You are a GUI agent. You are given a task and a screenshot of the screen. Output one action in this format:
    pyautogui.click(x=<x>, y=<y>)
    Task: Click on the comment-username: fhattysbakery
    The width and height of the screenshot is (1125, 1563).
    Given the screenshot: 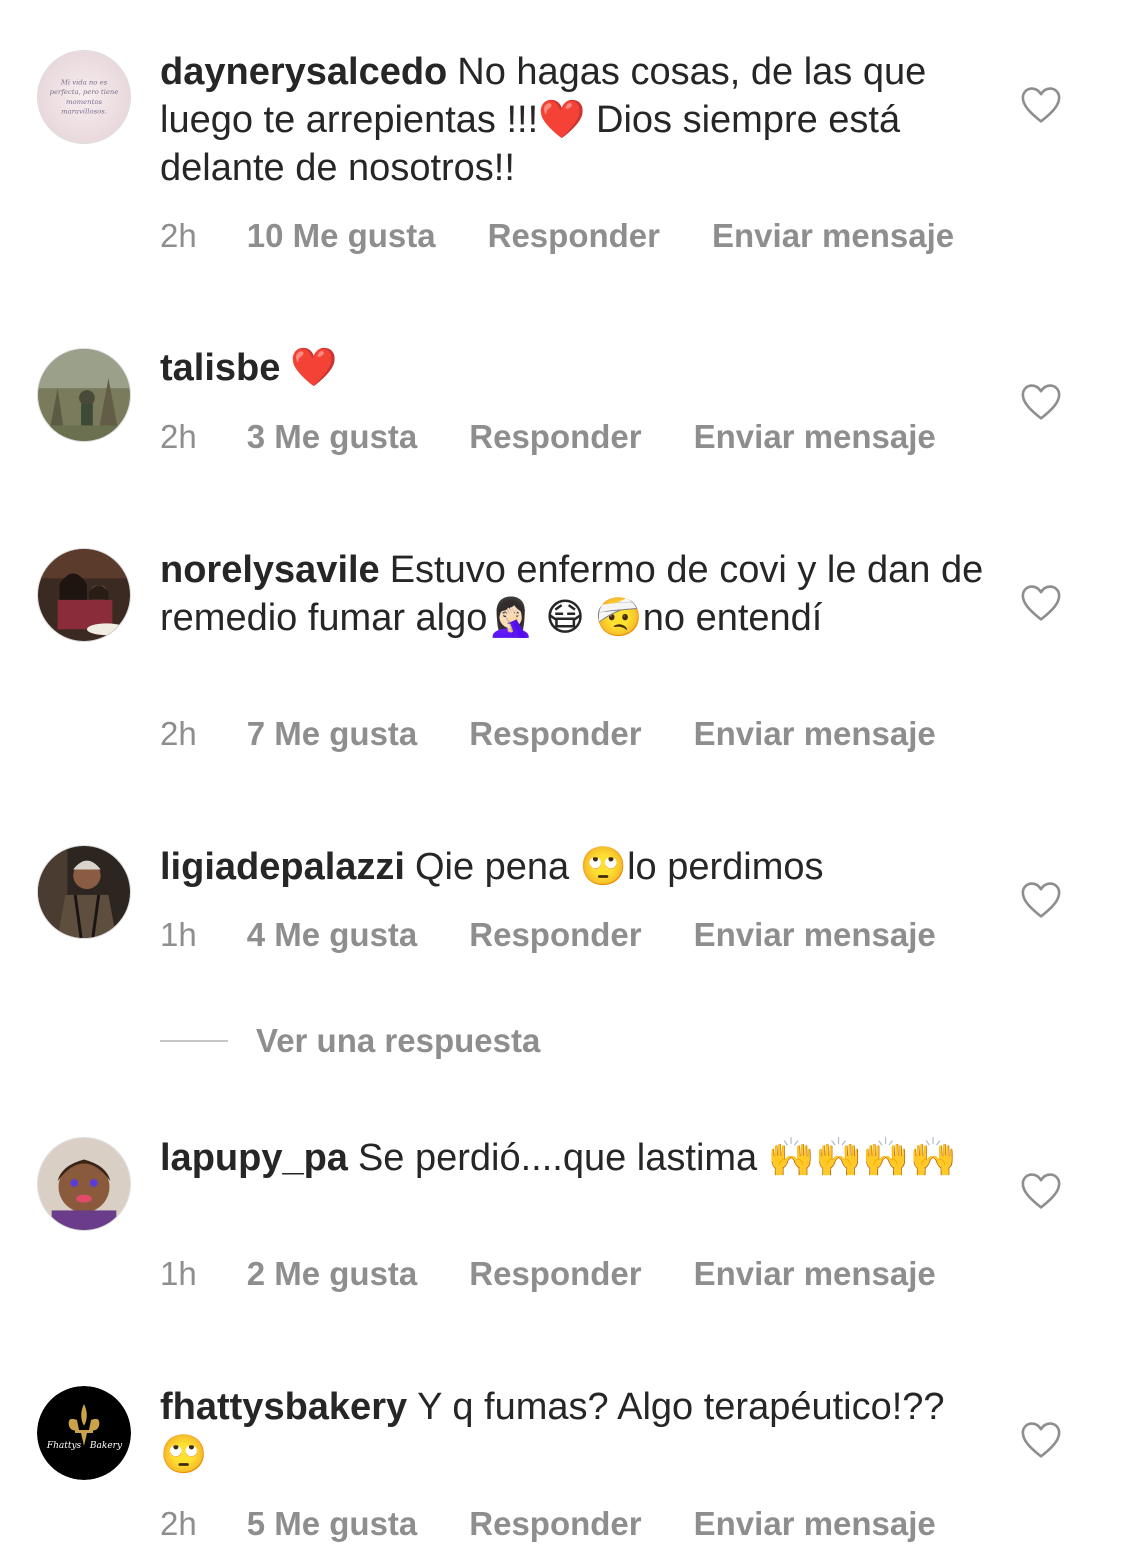 What is the action you would take?
    pyautogui.click(x=283, y=1407)
    